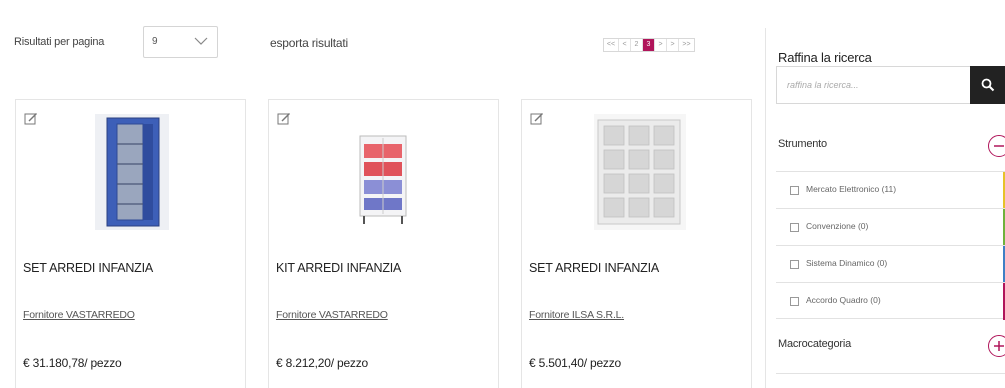  Describe the element at coordinates (999, 146) in the screenshot. I see `minus-icon` at that location.